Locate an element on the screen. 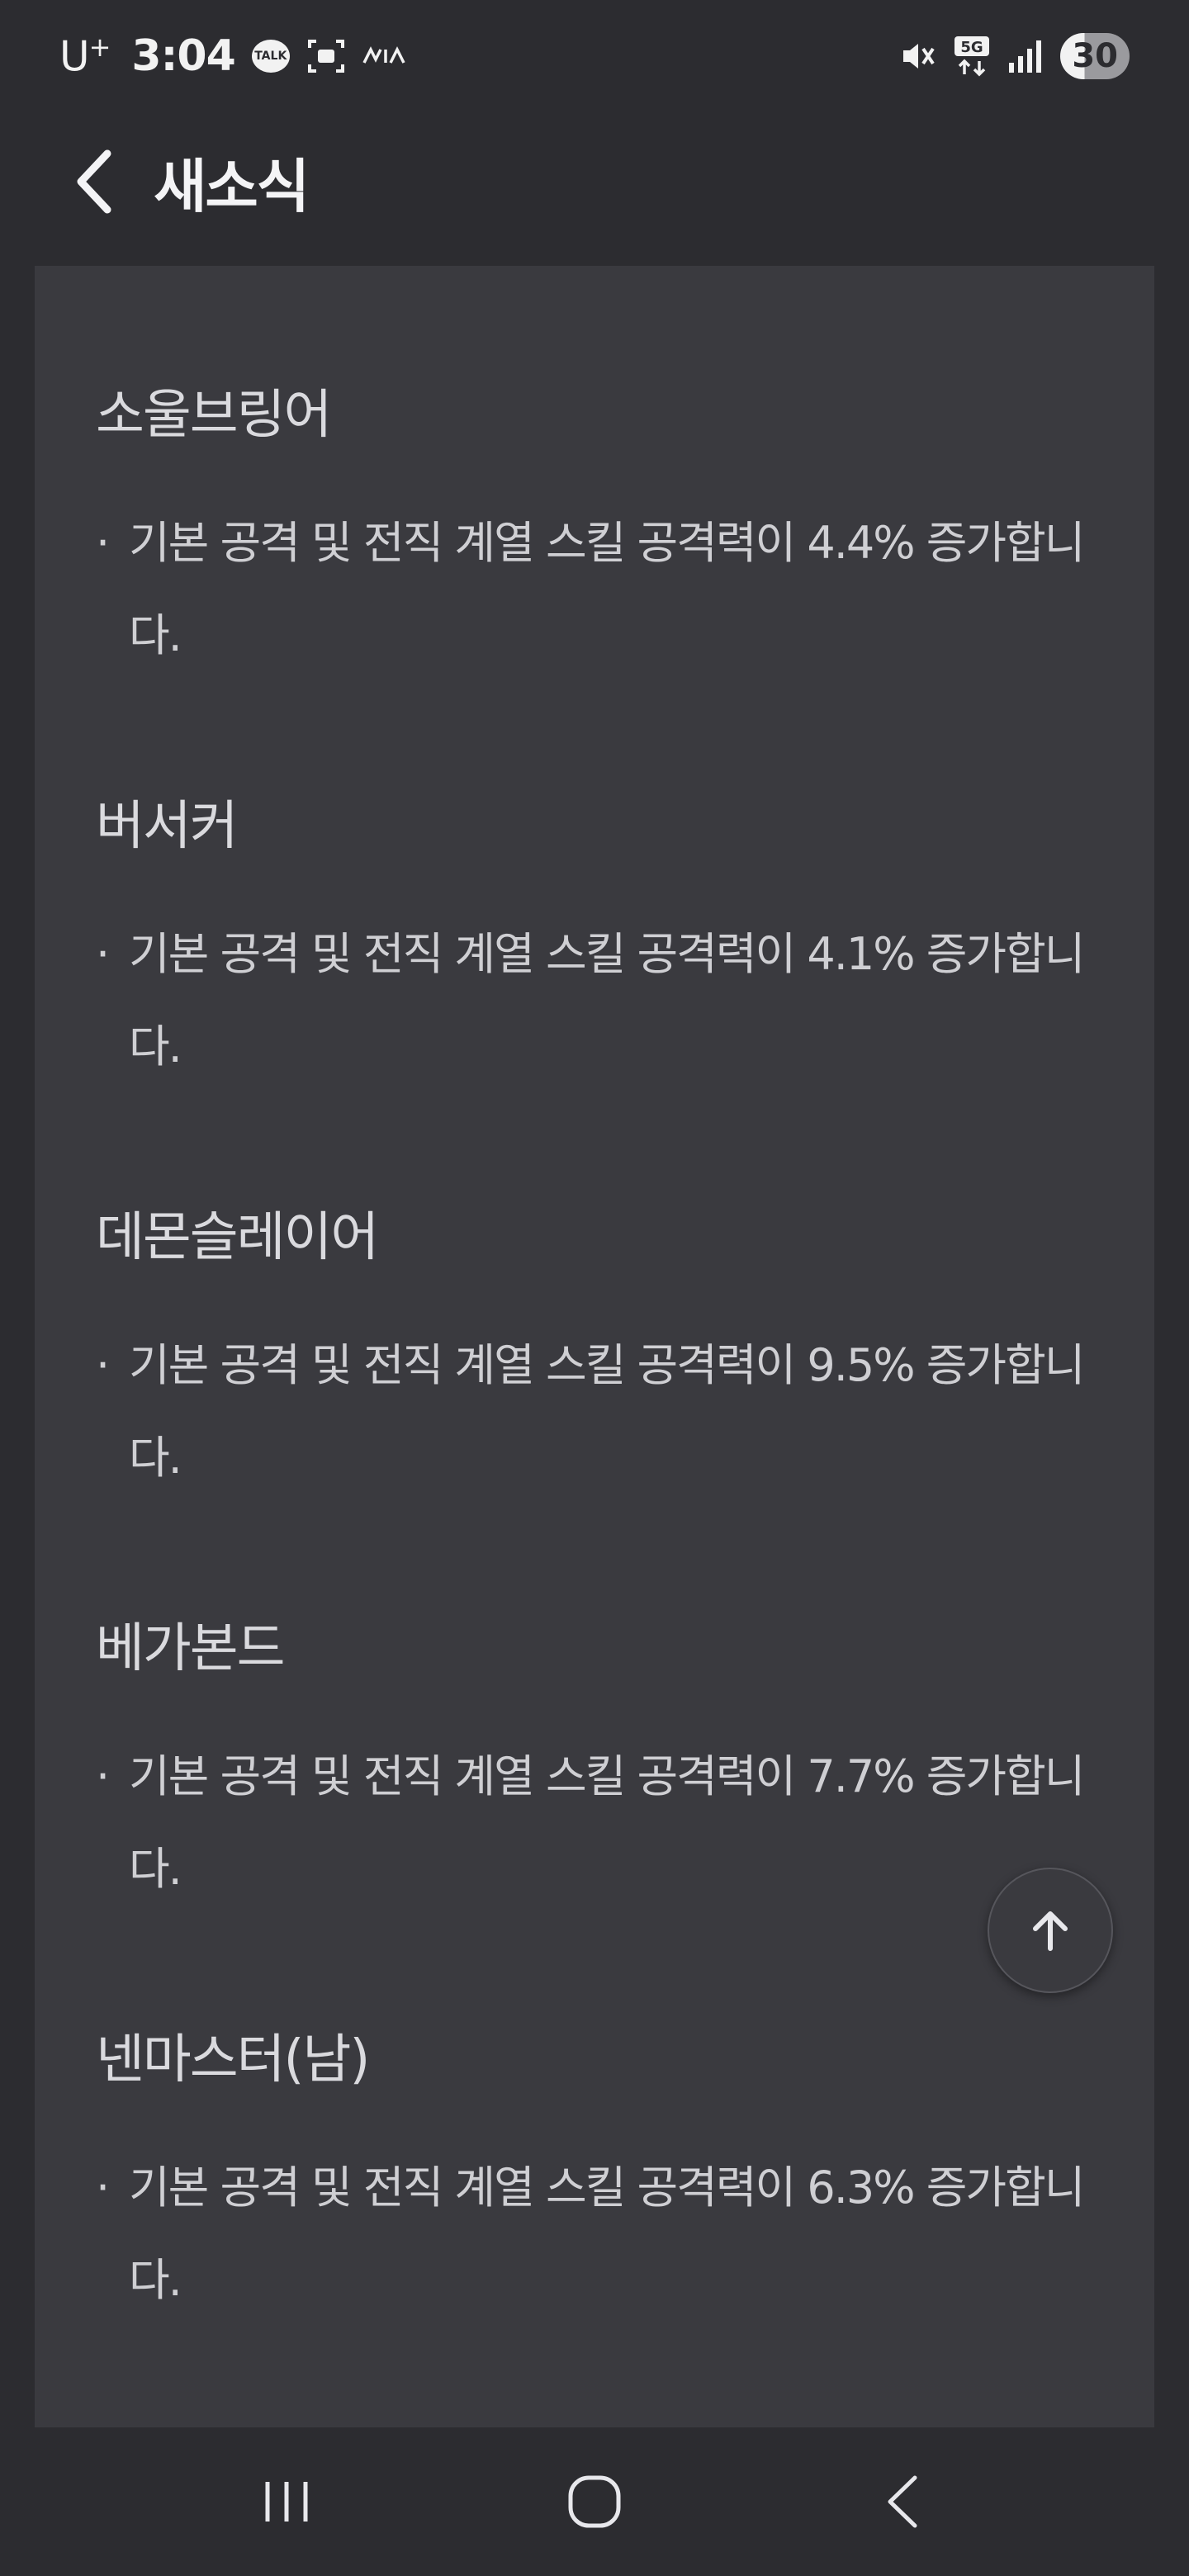 This screenshot has height=2576, width=1189. status-bar: U+ 3:04 TALK 5G 30 is located at coordinates (594, 56).